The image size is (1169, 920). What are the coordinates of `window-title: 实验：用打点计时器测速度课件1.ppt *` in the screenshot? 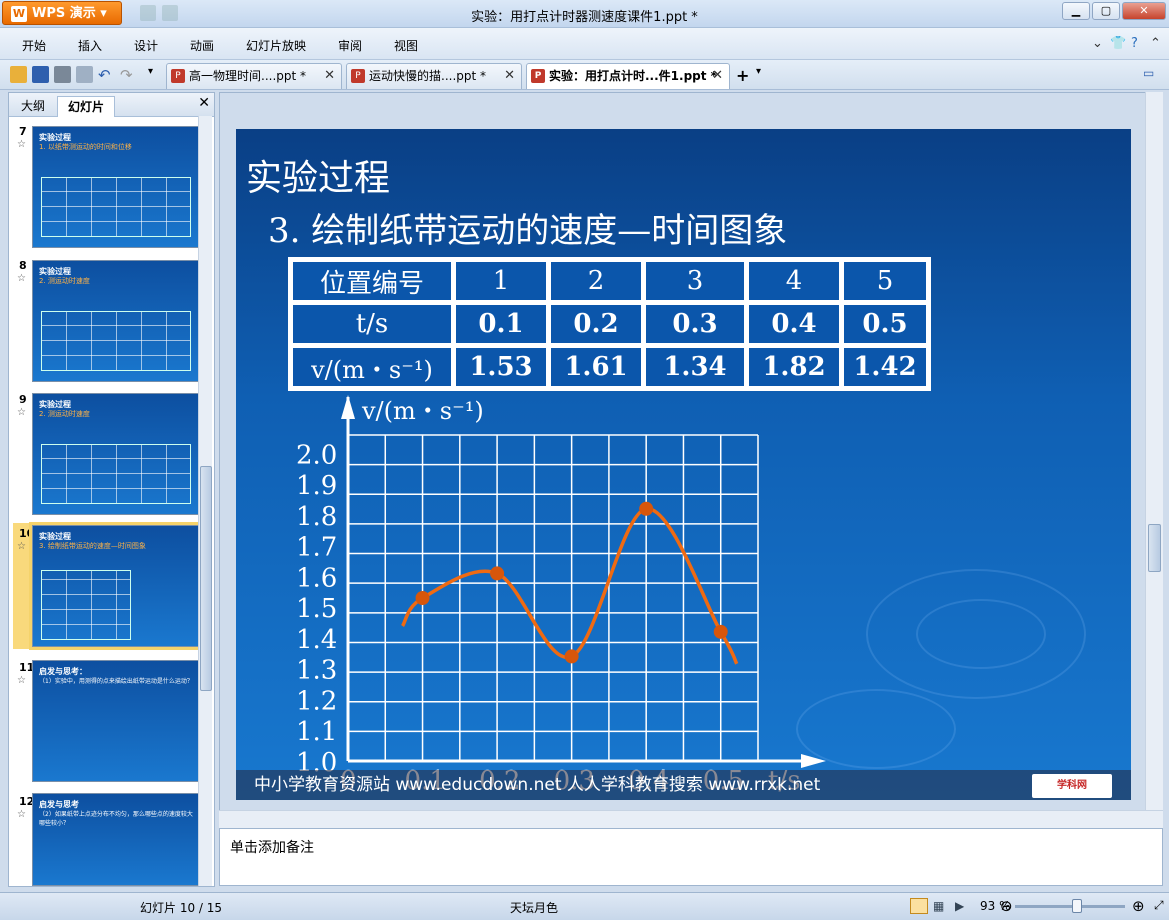 It's located at (584, 17).